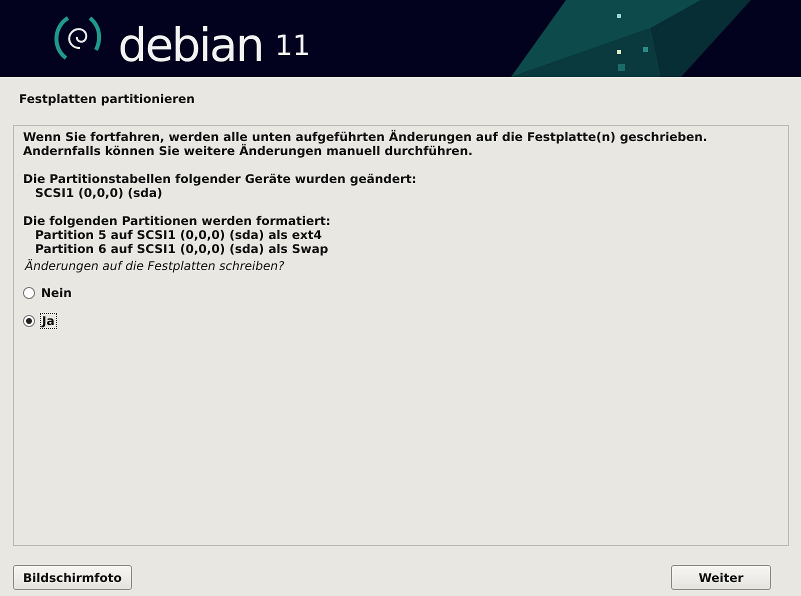 The height and width of the screenshot is (596, 801). I want to click on message-text: Andernfalls können Sie weitere Änderungen manuell durchführen., so click(248, 151).